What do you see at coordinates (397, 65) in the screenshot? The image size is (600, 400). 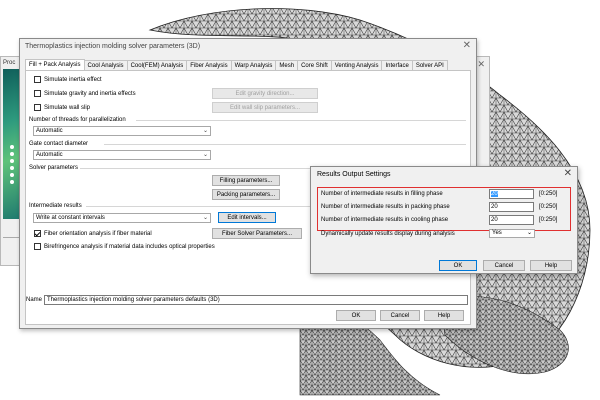 I see `tab-interface: Interface` at bounding box center [397, 65].